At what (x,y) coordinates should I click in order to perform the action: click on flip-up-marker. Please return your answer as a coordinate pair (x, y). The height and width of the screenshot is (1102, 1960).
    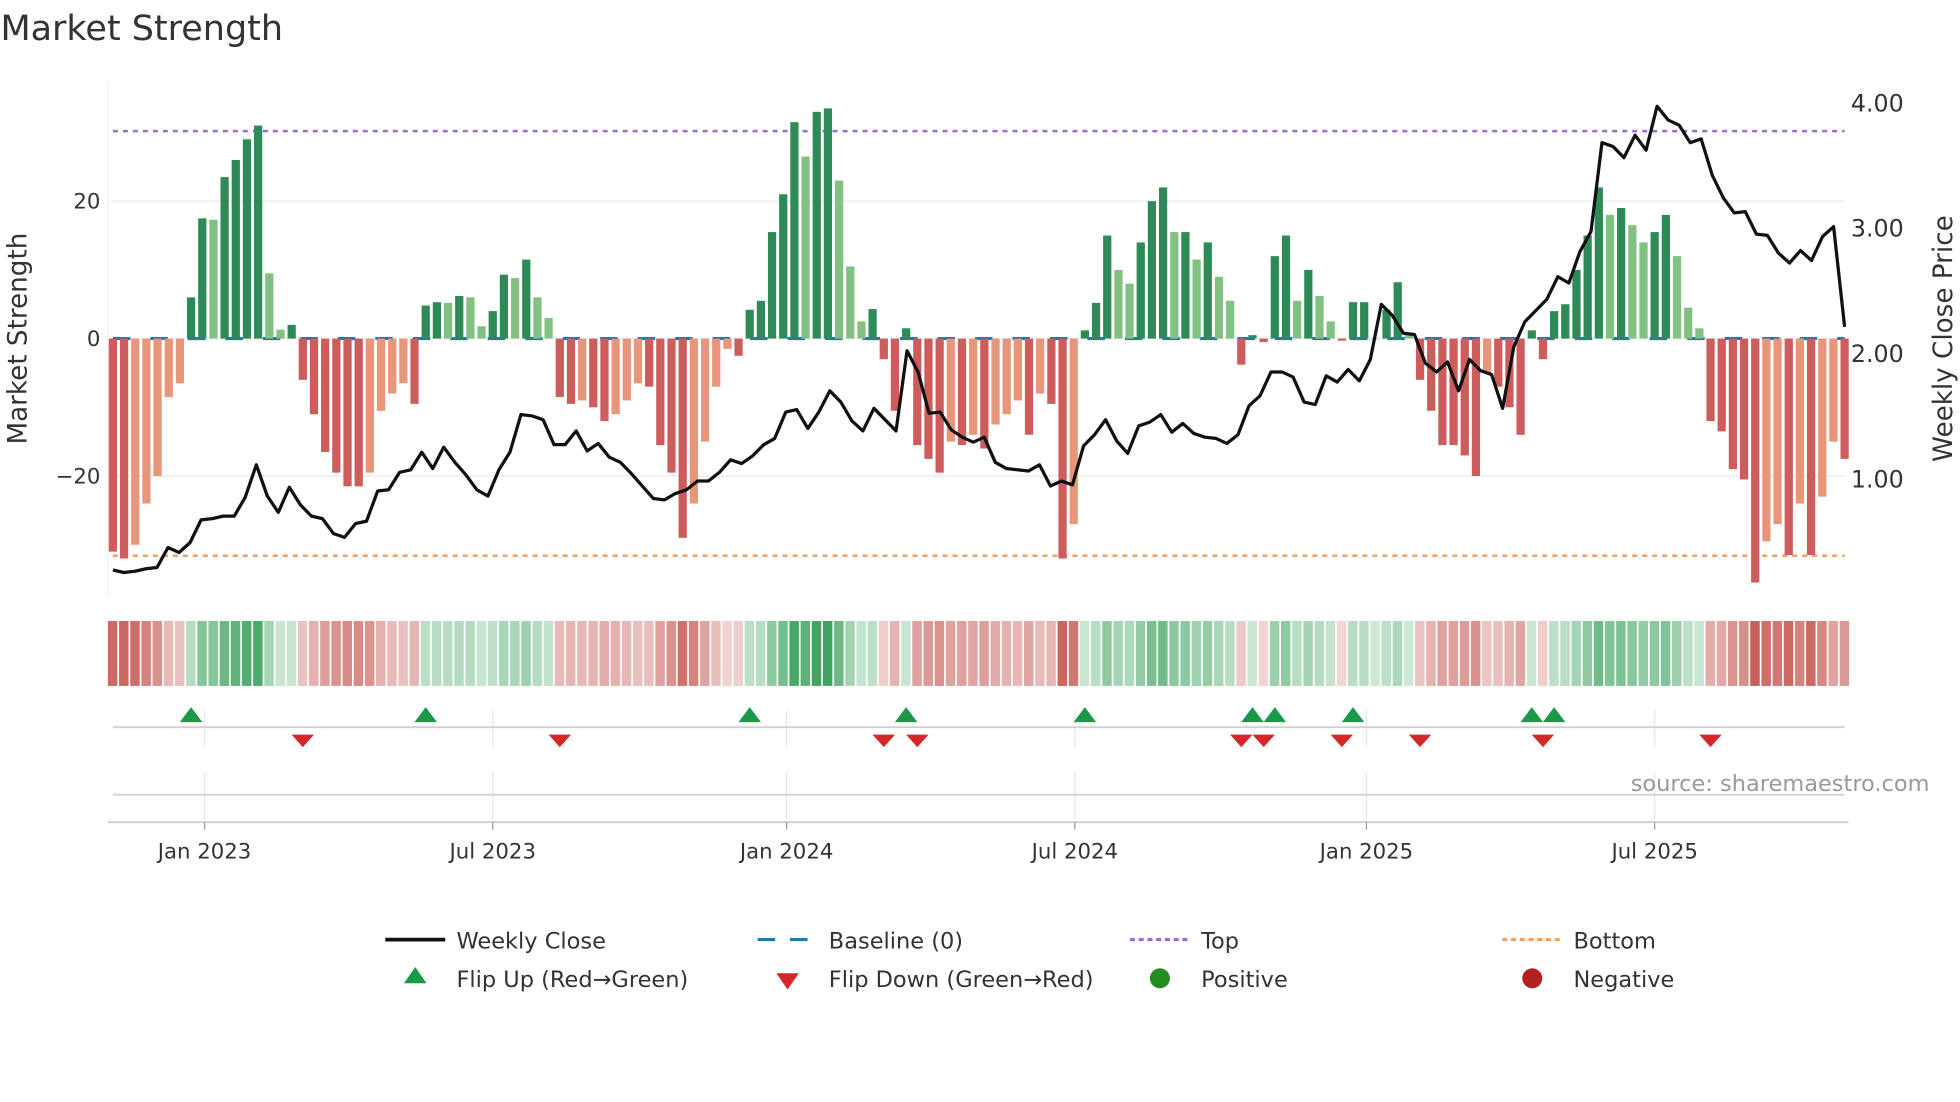
    Looking at the image, I should click on (1085, 715).